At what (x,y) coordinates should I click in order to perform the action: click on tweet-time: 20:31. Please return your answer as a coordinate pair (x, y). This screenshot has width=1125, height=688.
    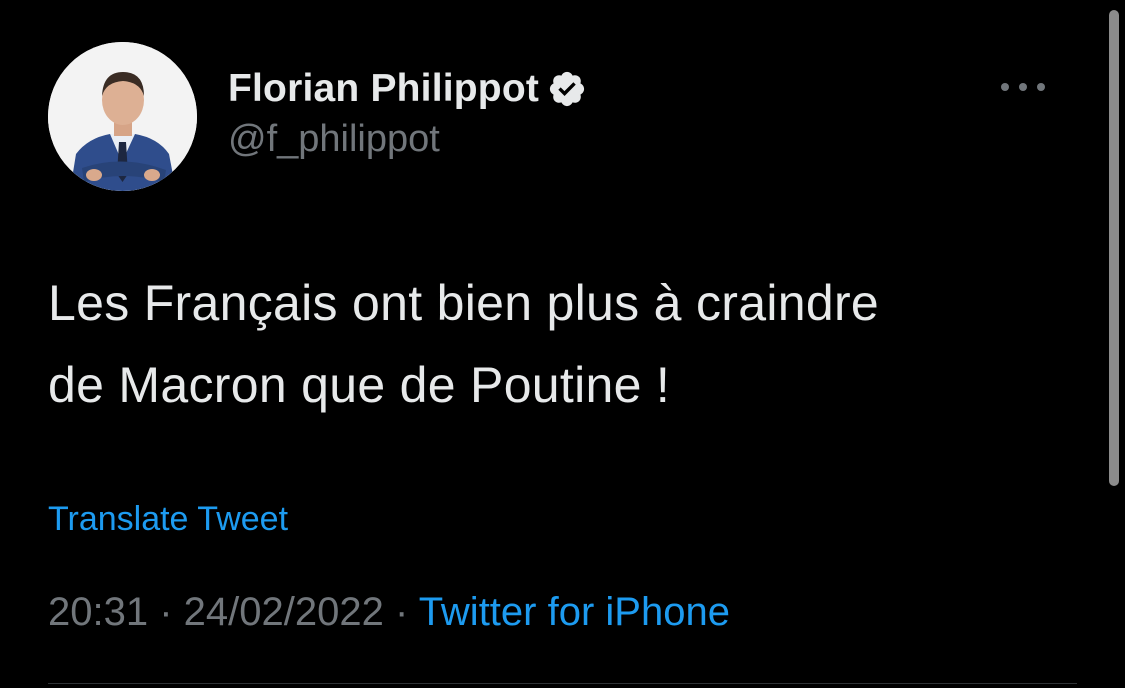
    Looking at the image, I should click on (98, 612).